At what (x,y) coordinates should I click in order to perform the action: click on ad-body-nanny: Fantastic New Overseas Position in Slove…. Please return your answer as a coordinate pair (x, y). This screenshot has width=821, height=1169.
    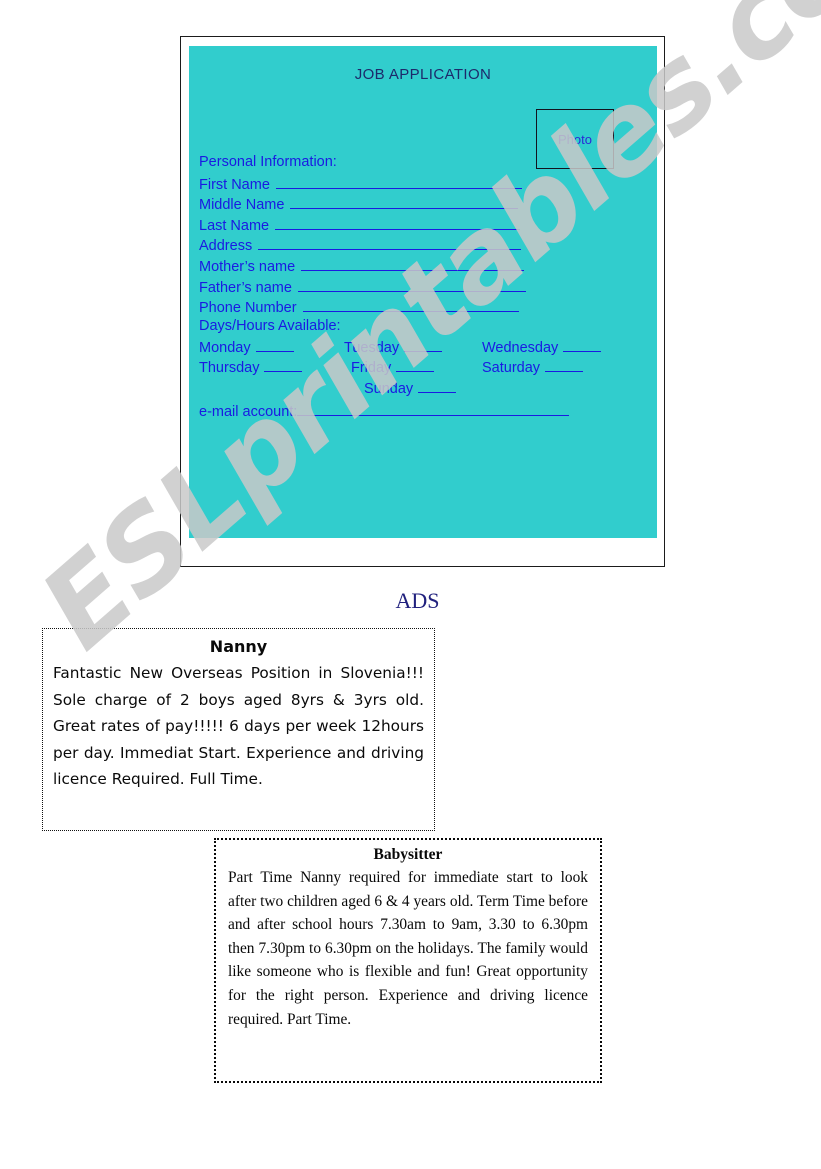
    Looking at the image, I should click on (238, 726).